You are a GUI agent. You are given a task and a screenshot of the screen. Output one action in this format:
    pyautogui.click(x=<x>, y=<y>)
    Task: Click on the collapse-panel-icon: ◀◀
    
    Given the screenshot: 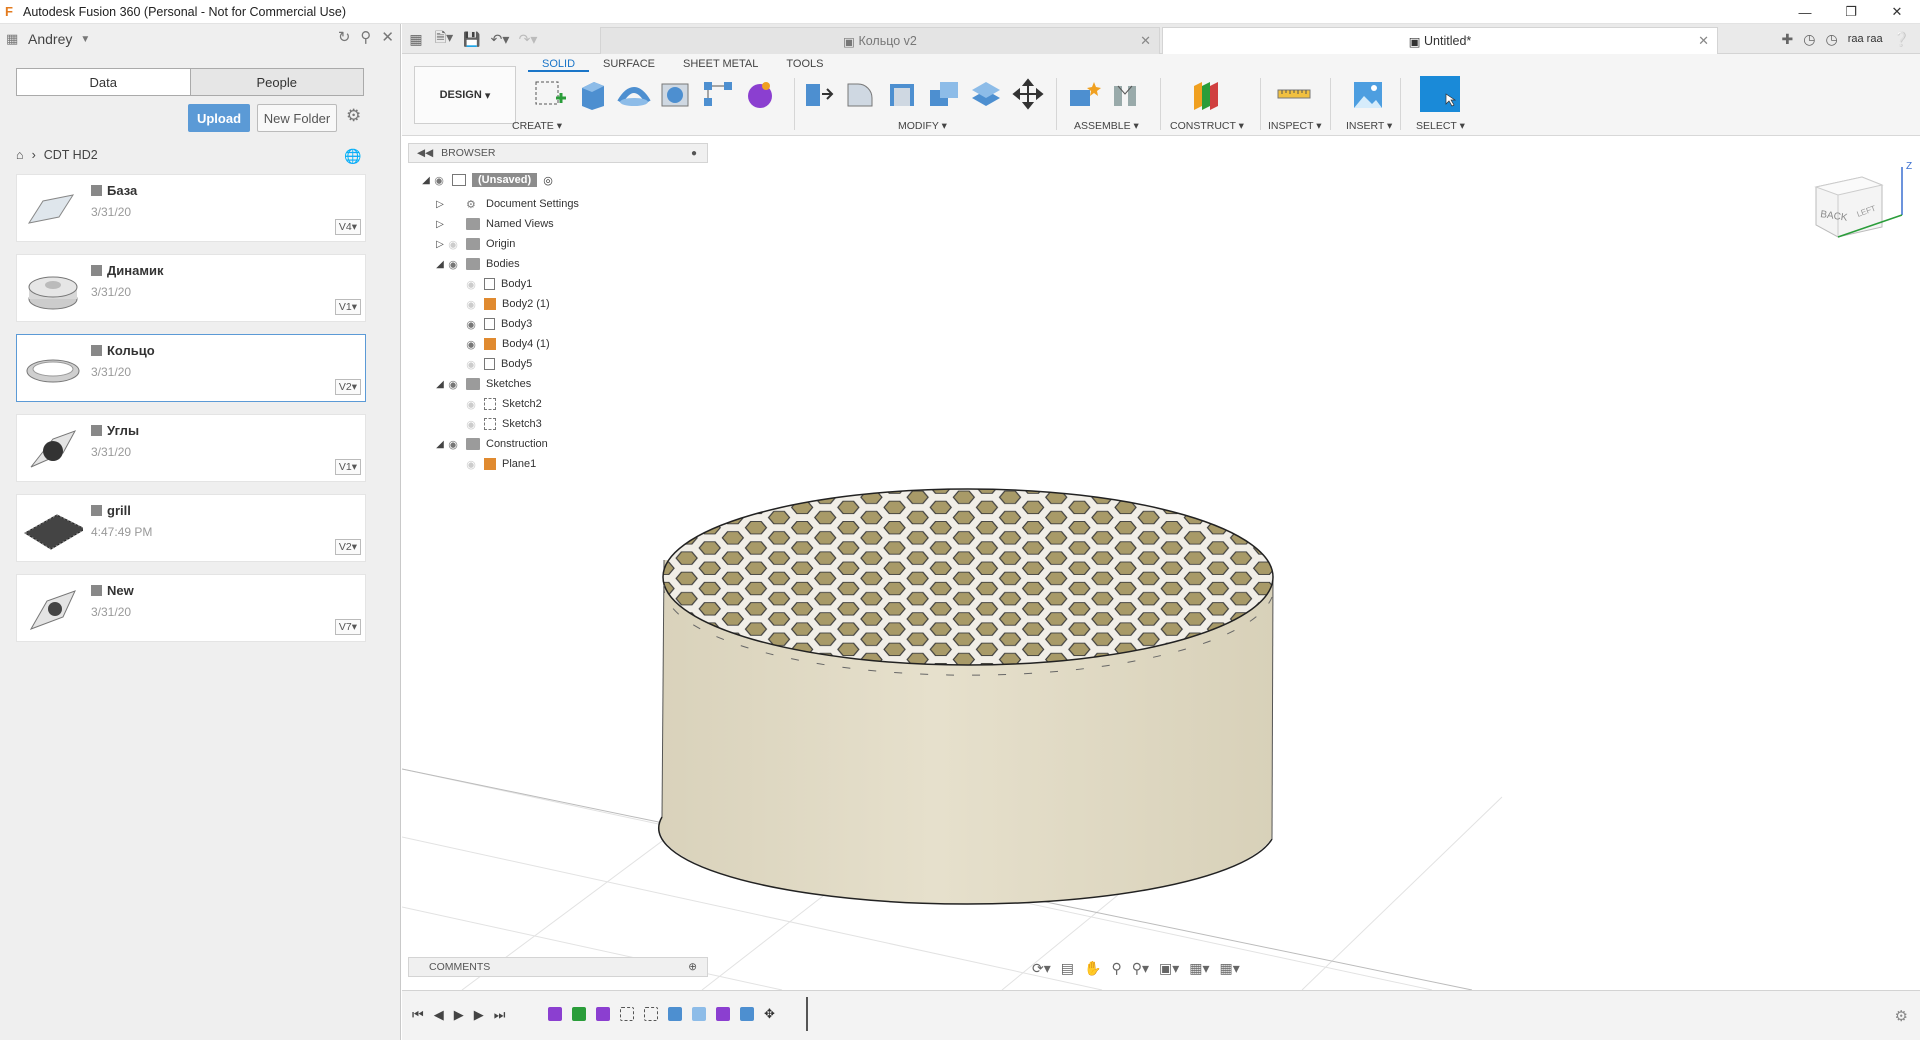 What is the action you would take?
    pyautogui.click(x=425, y=153)
    